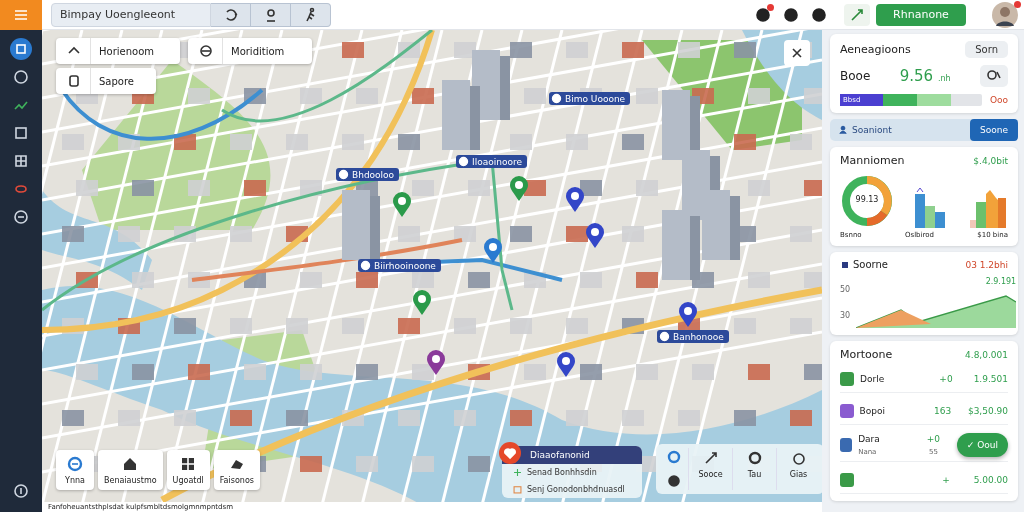  What do you see at coordinates (491, 161) in the screenshot?
I see `map-label: Iloaoinoore` at bounding box center [491, 161].